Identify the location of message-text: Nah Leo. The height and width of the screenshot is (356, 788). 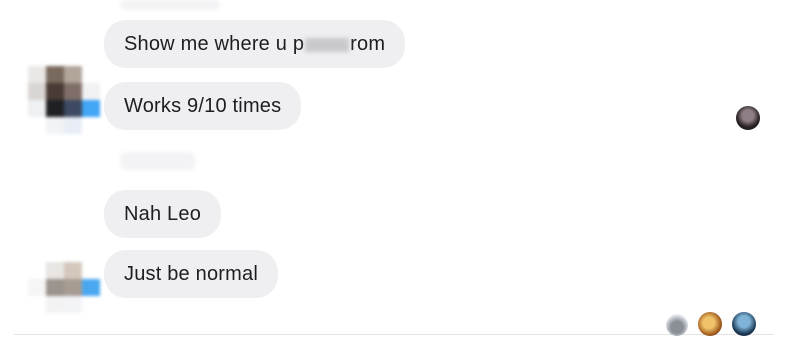
(163, 214).